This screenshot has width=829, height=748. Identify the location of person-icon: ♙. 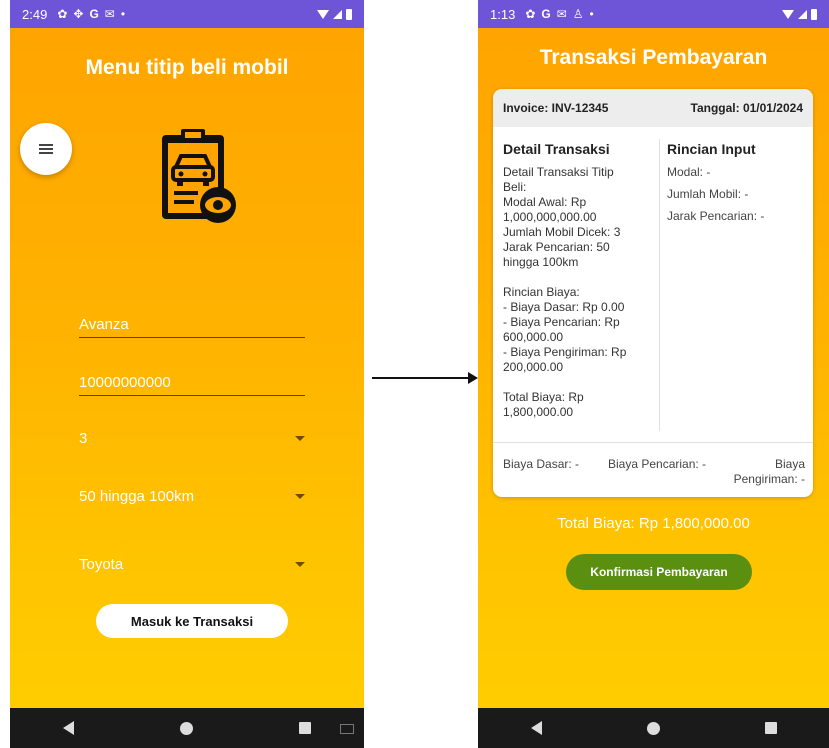
(578, 14).